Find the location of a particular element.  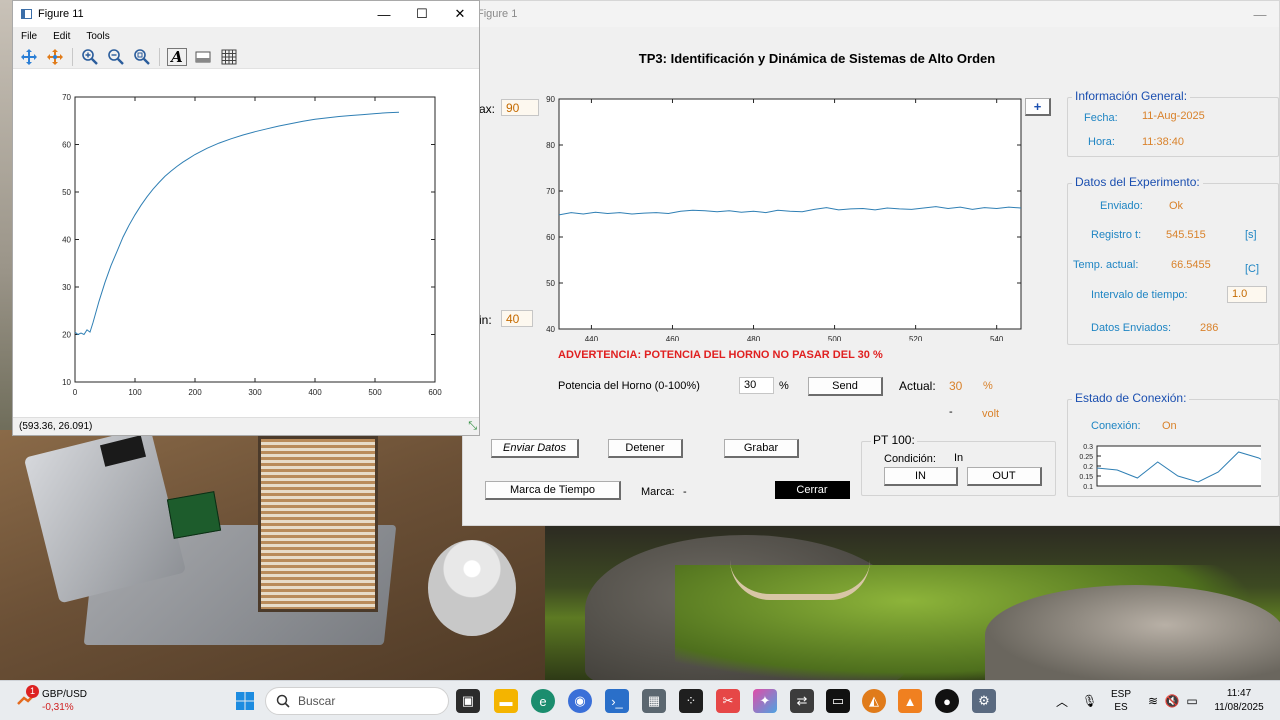

x-tick-label: 400 is located at coordinates (315, 392).